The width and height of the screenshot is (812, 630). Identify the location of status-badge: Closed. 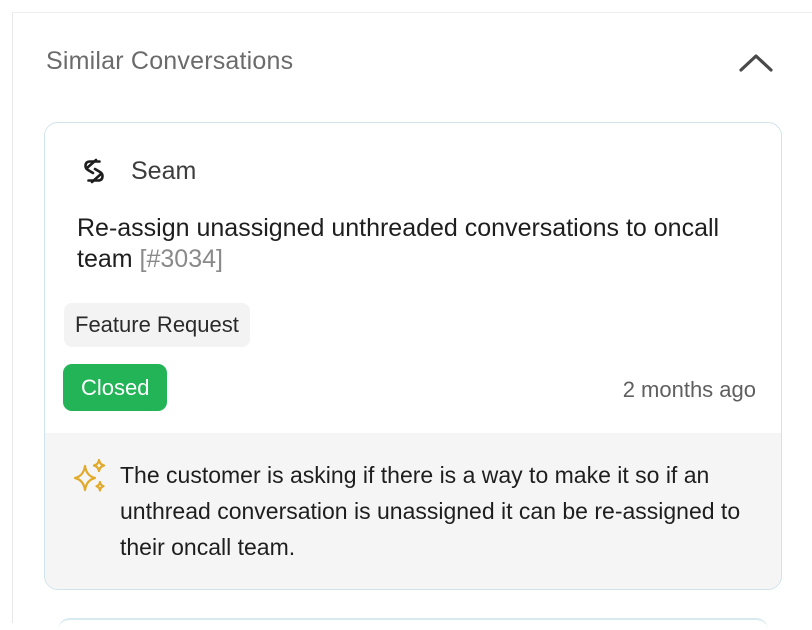
(115, 387).